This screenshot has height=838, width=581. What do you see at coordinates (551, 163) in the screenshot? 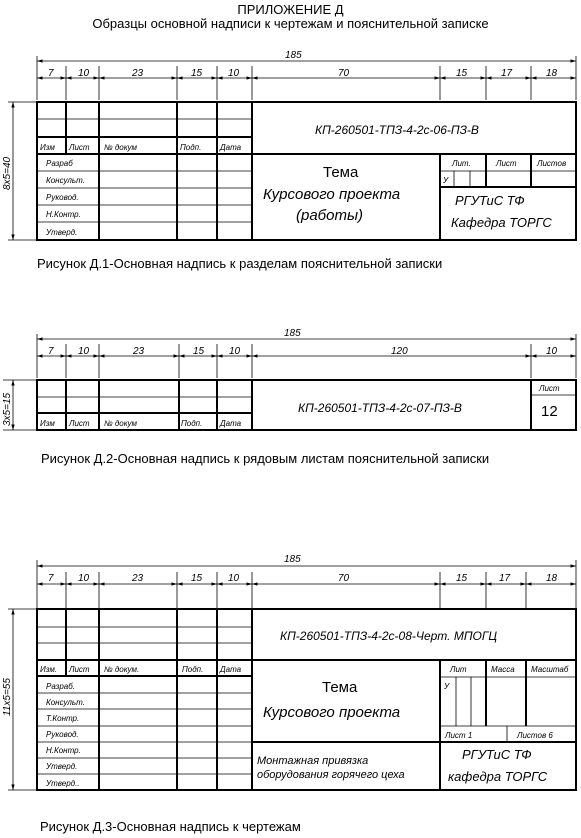
I see `label-listov: Листов` at bounding box center [551, 163].